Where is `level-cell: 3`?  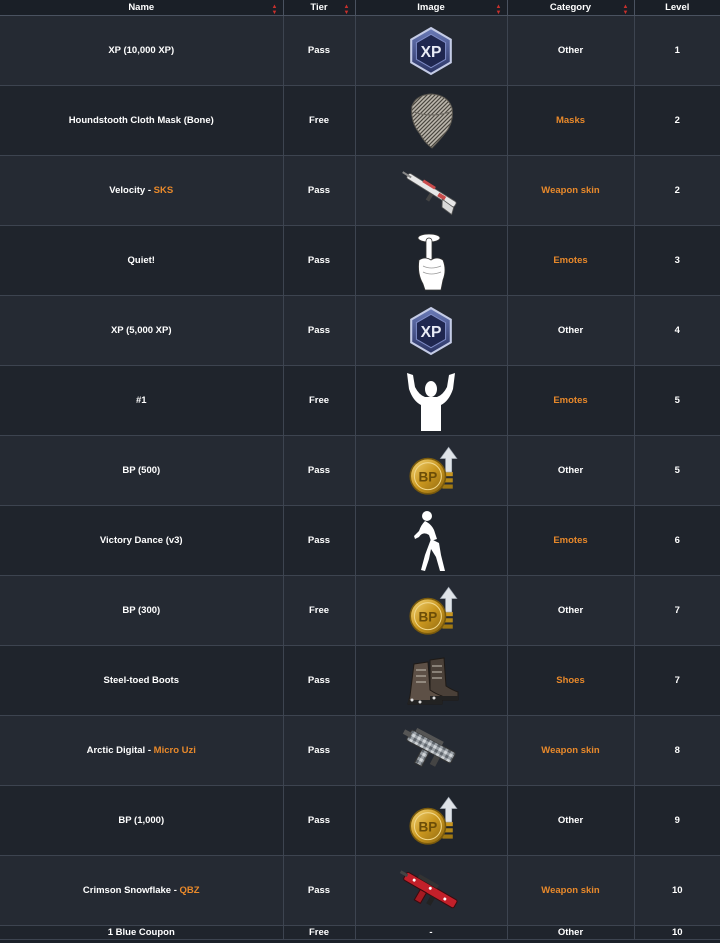
level-cell: 3 is located at coordinates (677, 260).